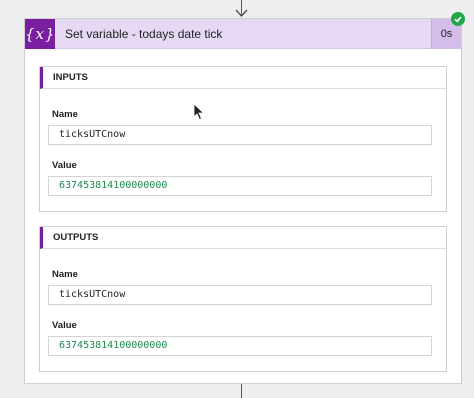 The image size is (474, 398). Describe the element at coordinates (240, 135) in the screenshot. I see `inputs-name-field: ticksUTCnow` at that location.